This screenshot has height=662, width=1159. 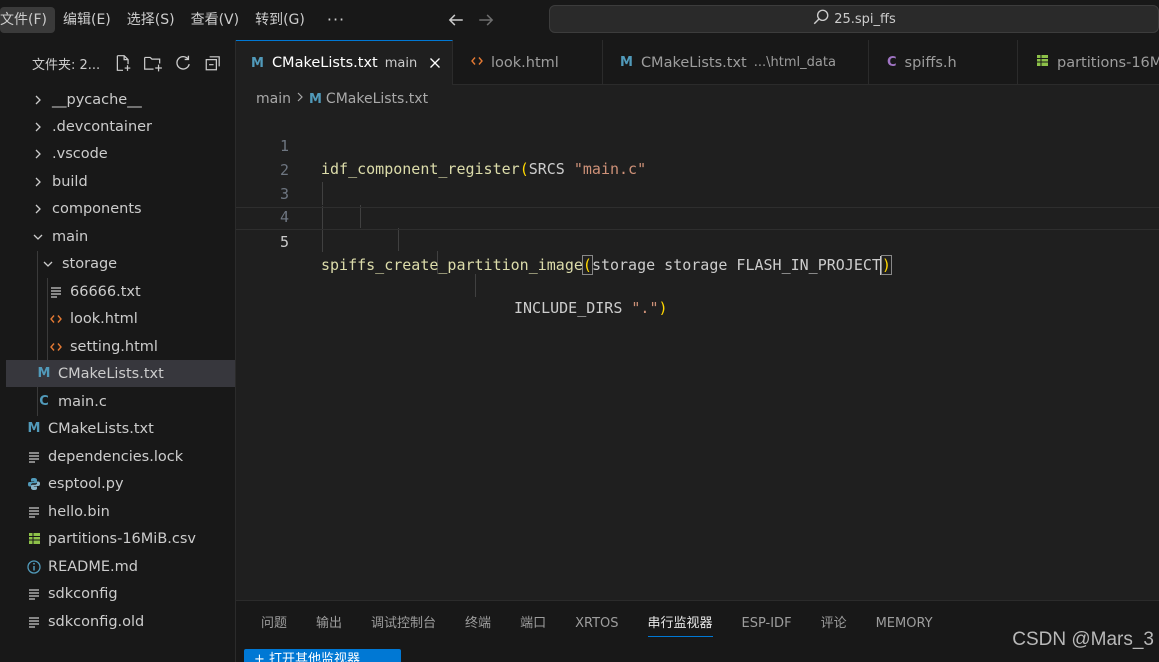 What do you see at coordinates (120, 263) in the screenshot?
I see `tree-folder-storage: storage` at bounding box center [120, 263].